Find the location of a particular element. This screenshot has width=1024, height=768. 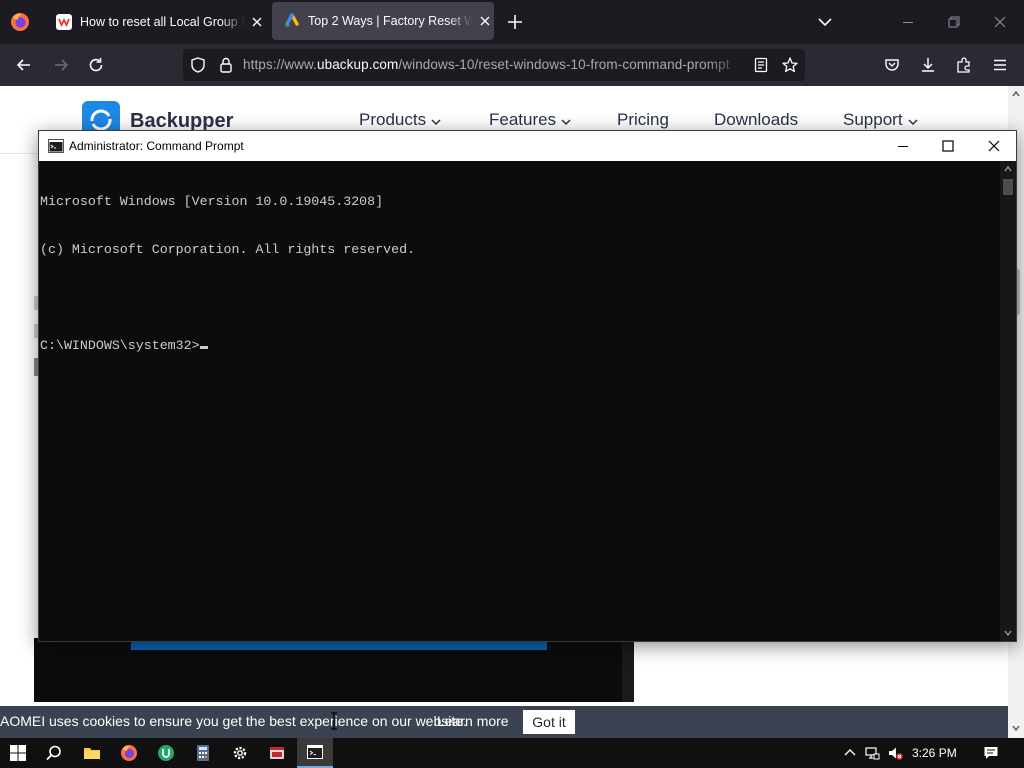

cmd-output-line is located at coordinates (520, 298).